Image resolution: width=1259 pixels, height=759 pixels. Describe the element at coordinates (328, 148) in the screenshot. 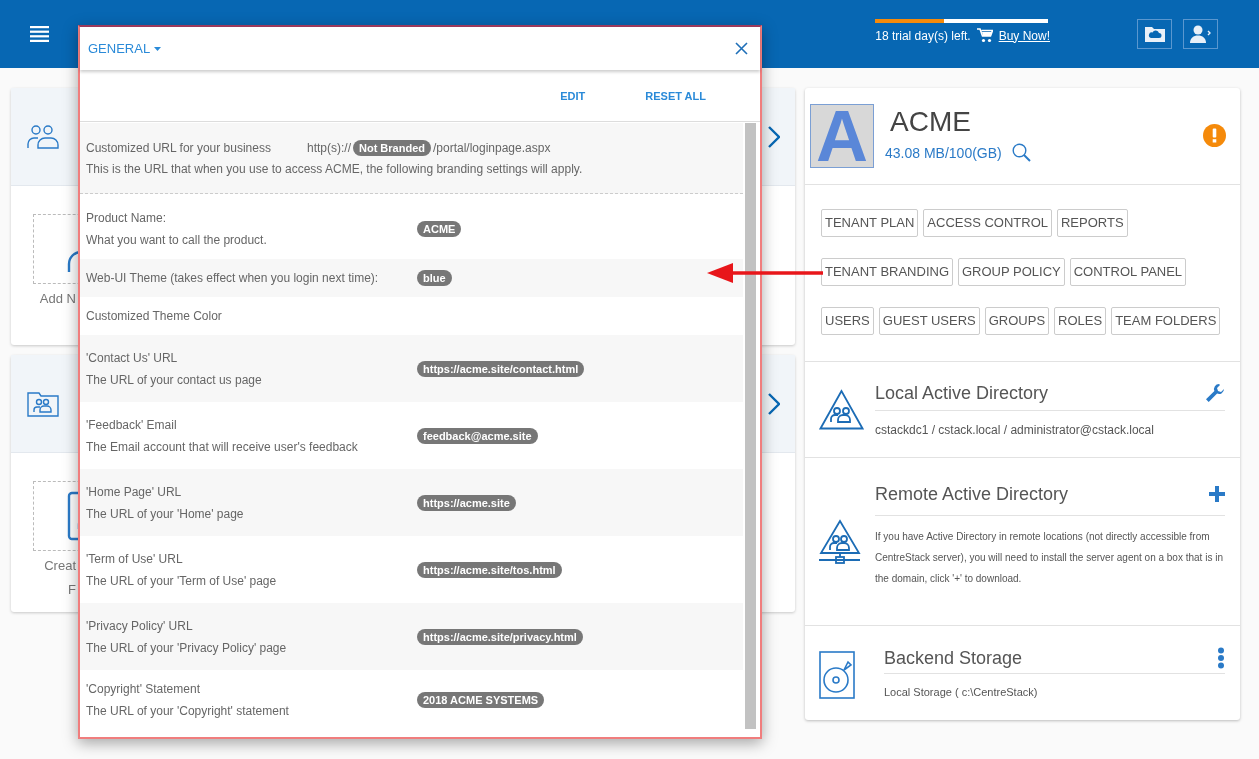

I see `url-prefix: http(s)://` at that location.